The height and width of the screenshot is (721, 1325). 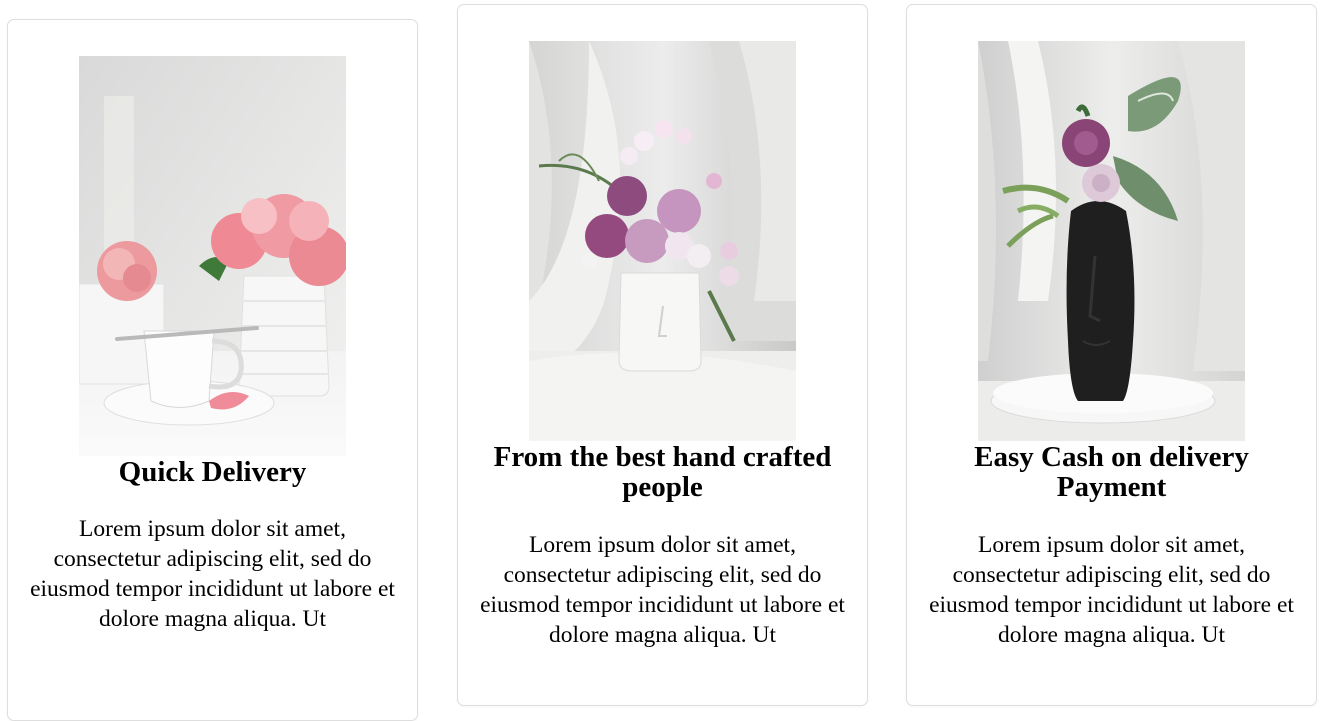 I want to click on card-title: From the best hand crafted people, so click(x=662, y=472).